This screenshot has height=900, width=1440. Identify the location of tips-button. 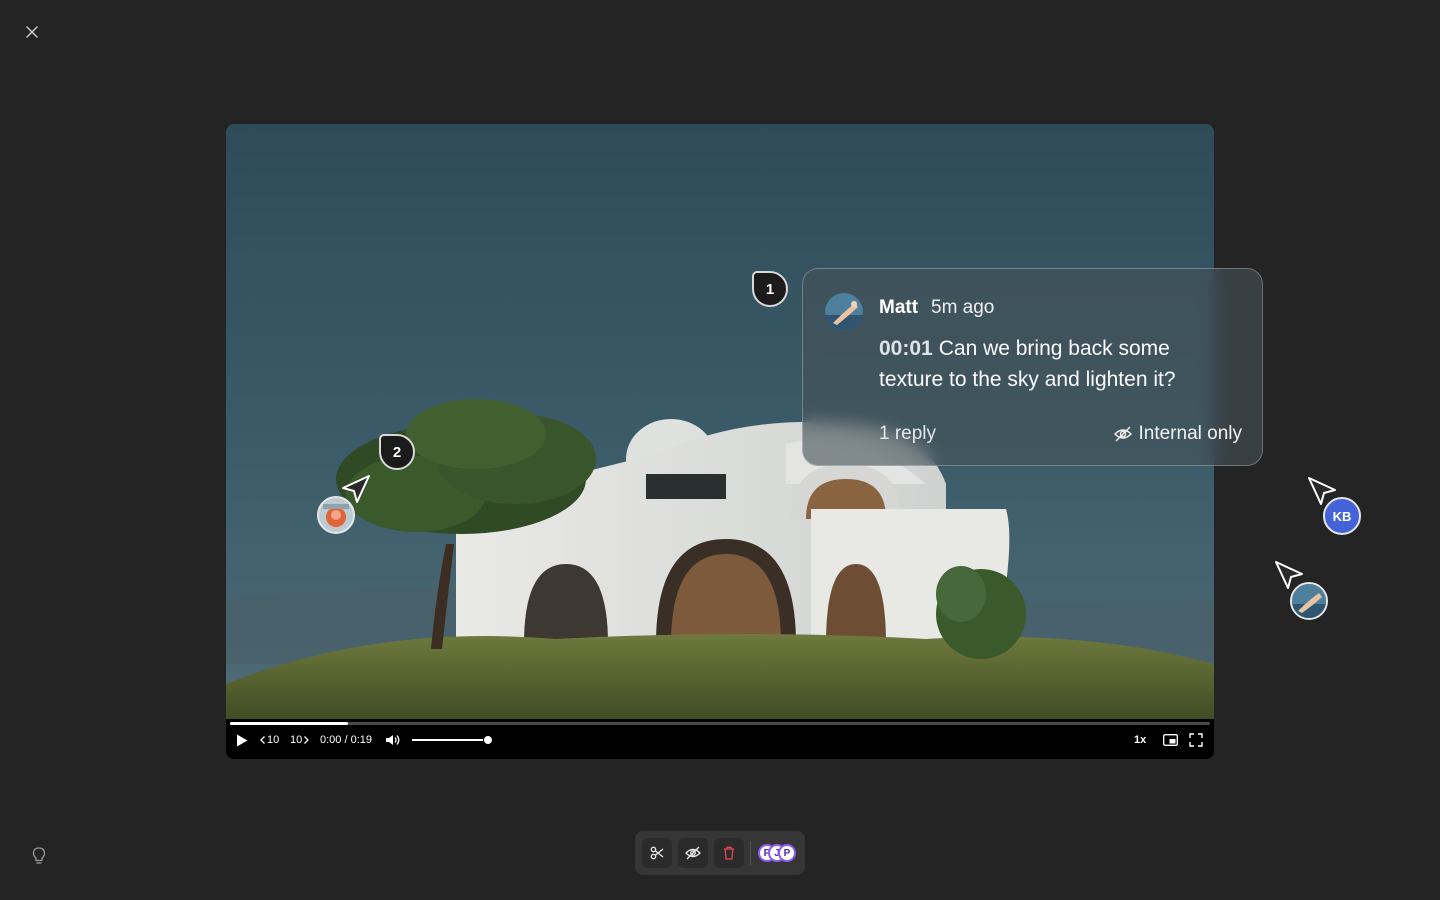
(42, 858).